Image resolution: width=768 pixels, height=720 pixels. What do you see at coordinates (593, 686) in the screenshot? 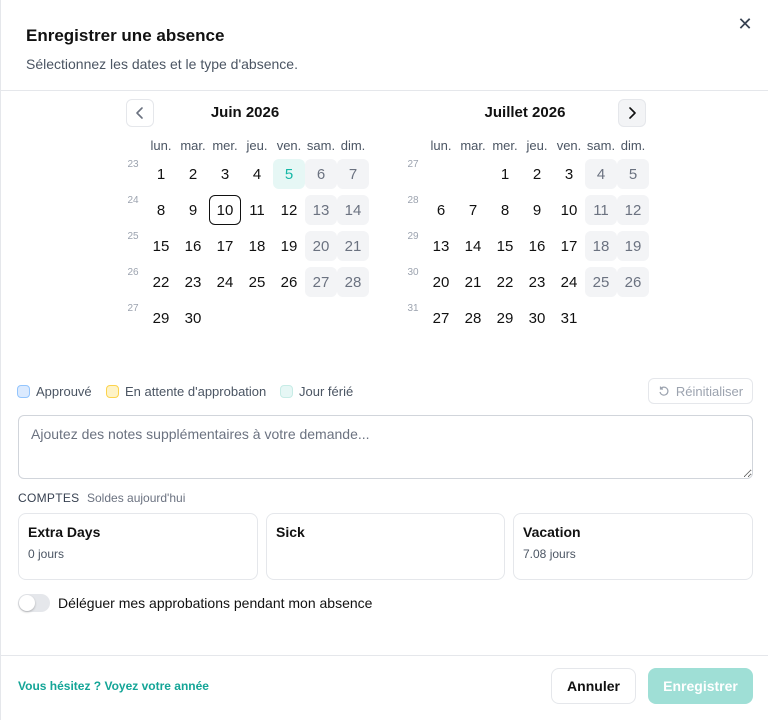
I see `cancel-button: Annuler` at bounding box center [593, 686].